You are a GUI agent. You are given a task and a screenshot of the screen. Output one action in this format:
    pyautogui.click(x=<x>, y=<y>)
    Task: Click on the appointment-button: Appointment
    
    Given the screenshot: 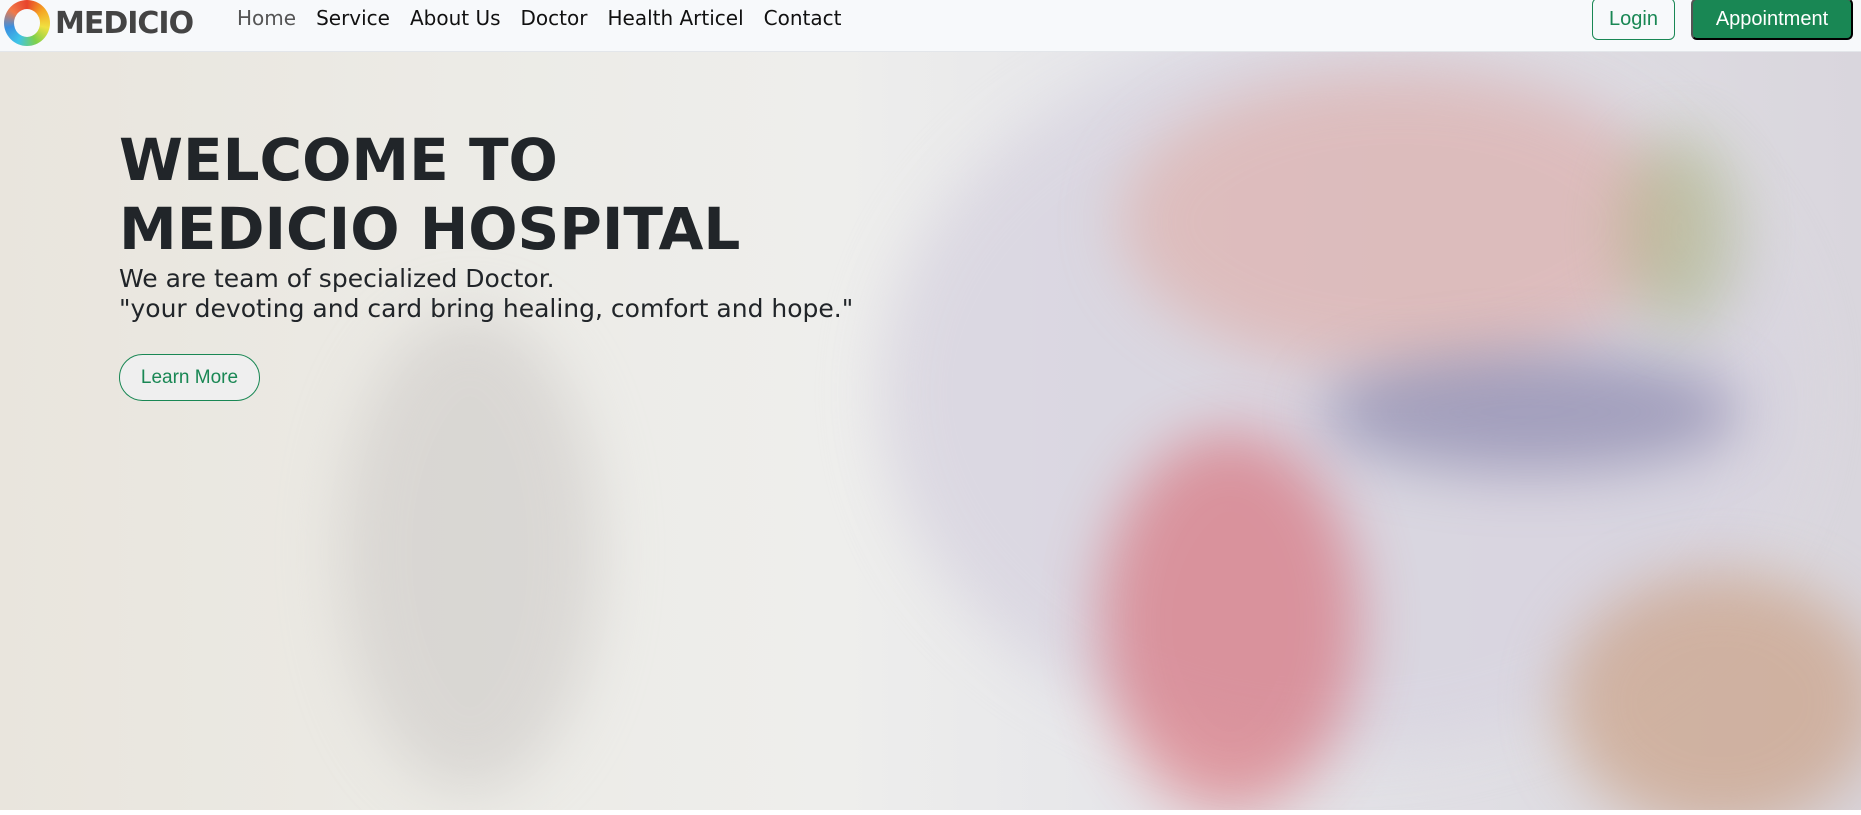 What is the action you would take?
    pyautogui.click(x=1772, y=20)
    